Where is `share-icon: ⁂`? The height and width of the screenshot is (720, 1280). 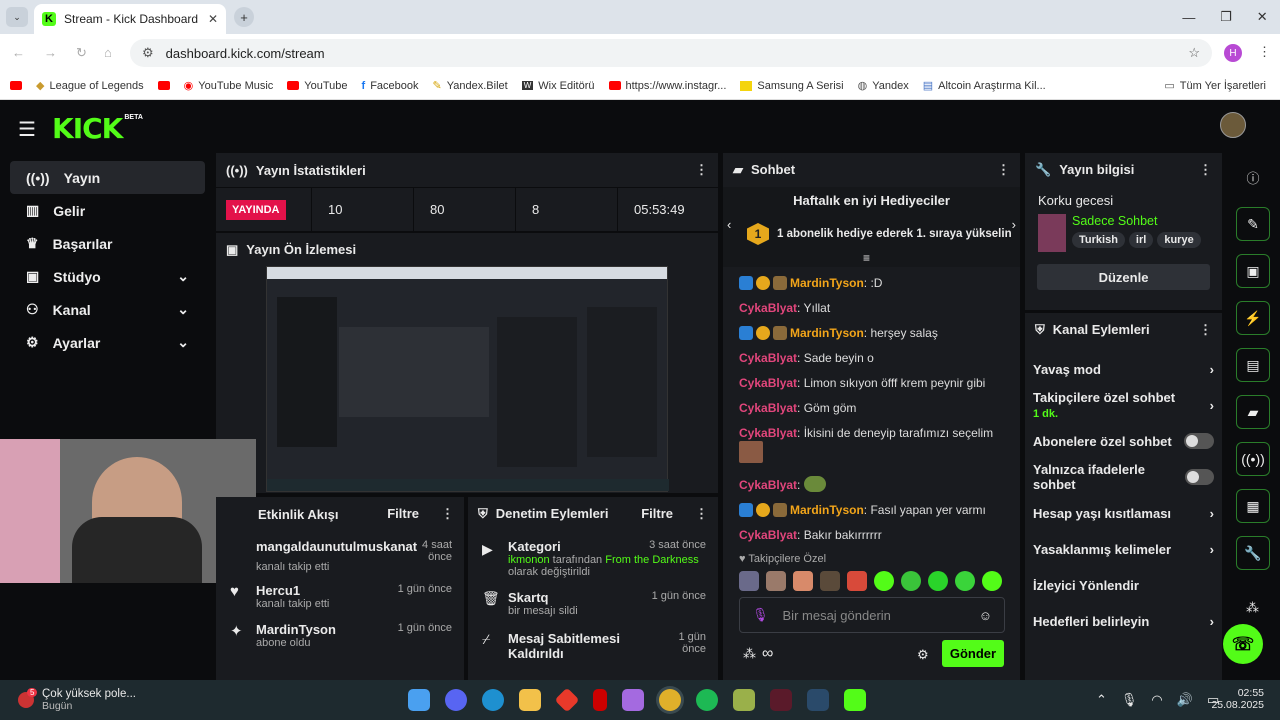 share-icon: ⁂ is located at coordinates (749, 654).